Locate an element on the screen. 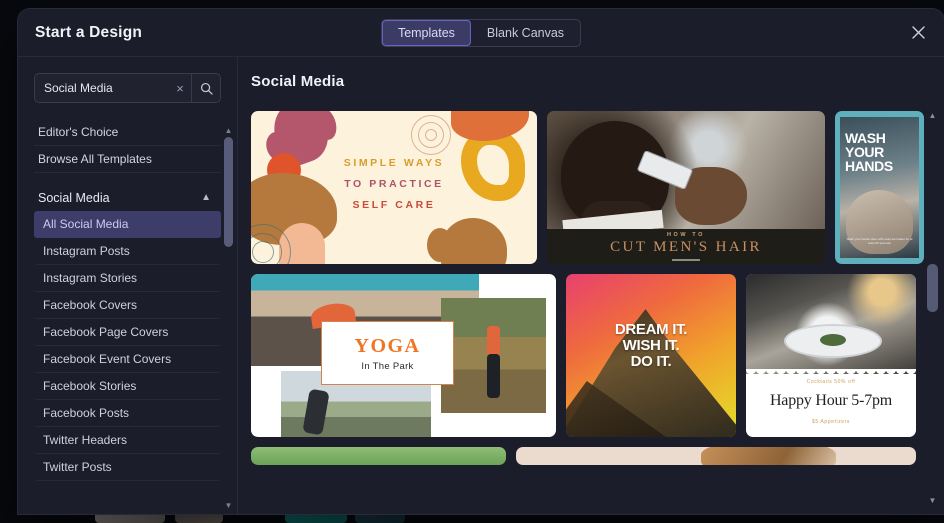 The image size is (944, 523). gallery-scrollbar: ▲ ▼ is located at coordinates (932, 307).